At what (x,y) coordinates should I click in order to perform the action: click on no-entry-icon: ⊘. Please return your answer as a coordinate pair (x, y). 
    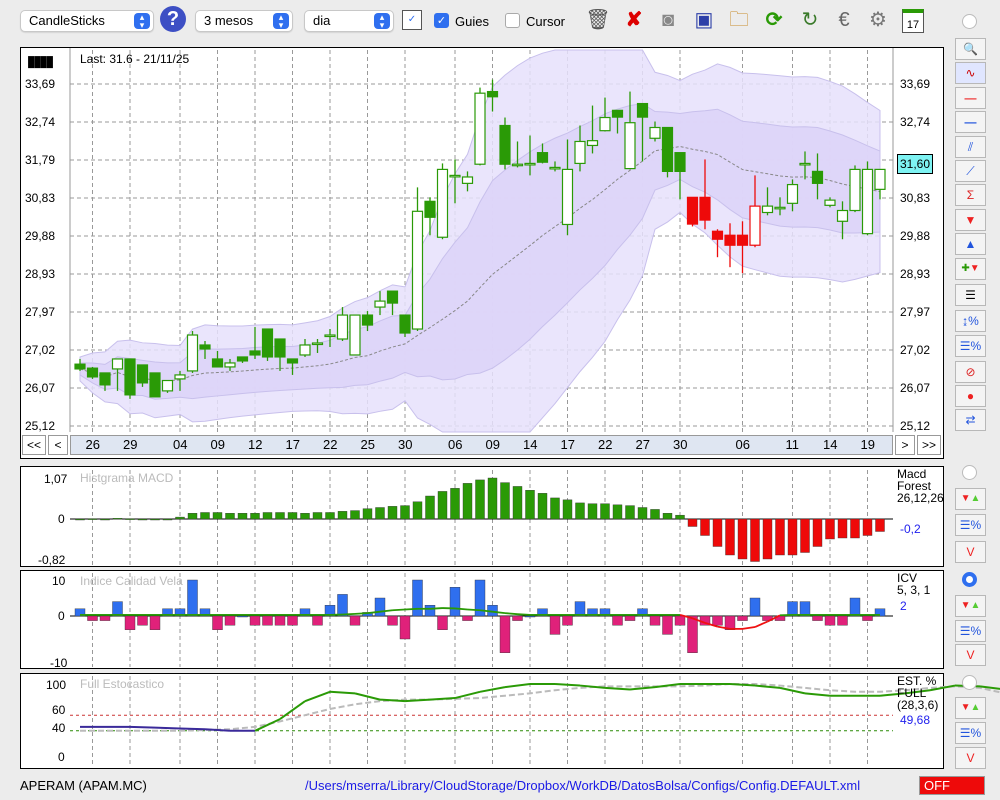
    Looking at the image, I should click on (970, 372).